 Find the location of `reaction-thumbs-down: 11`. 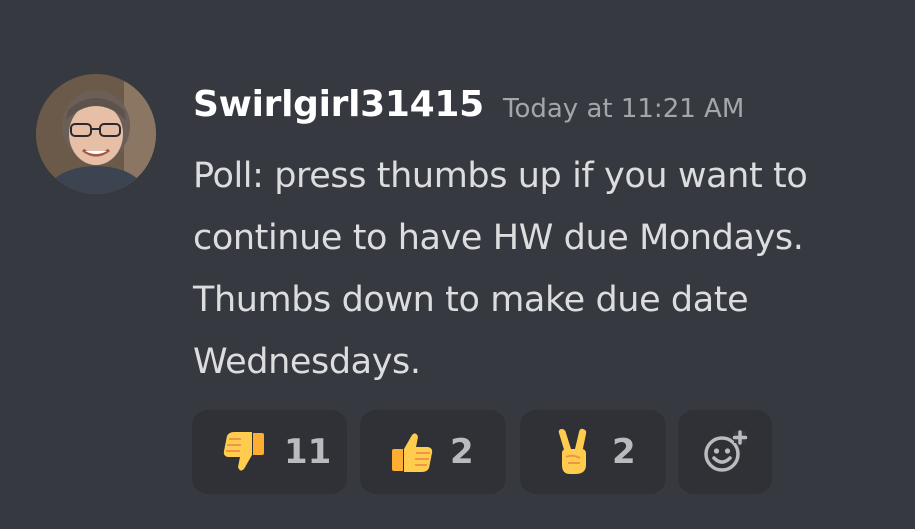

reaction-thumbs-down: 11 is located at coordinates (269, 452).